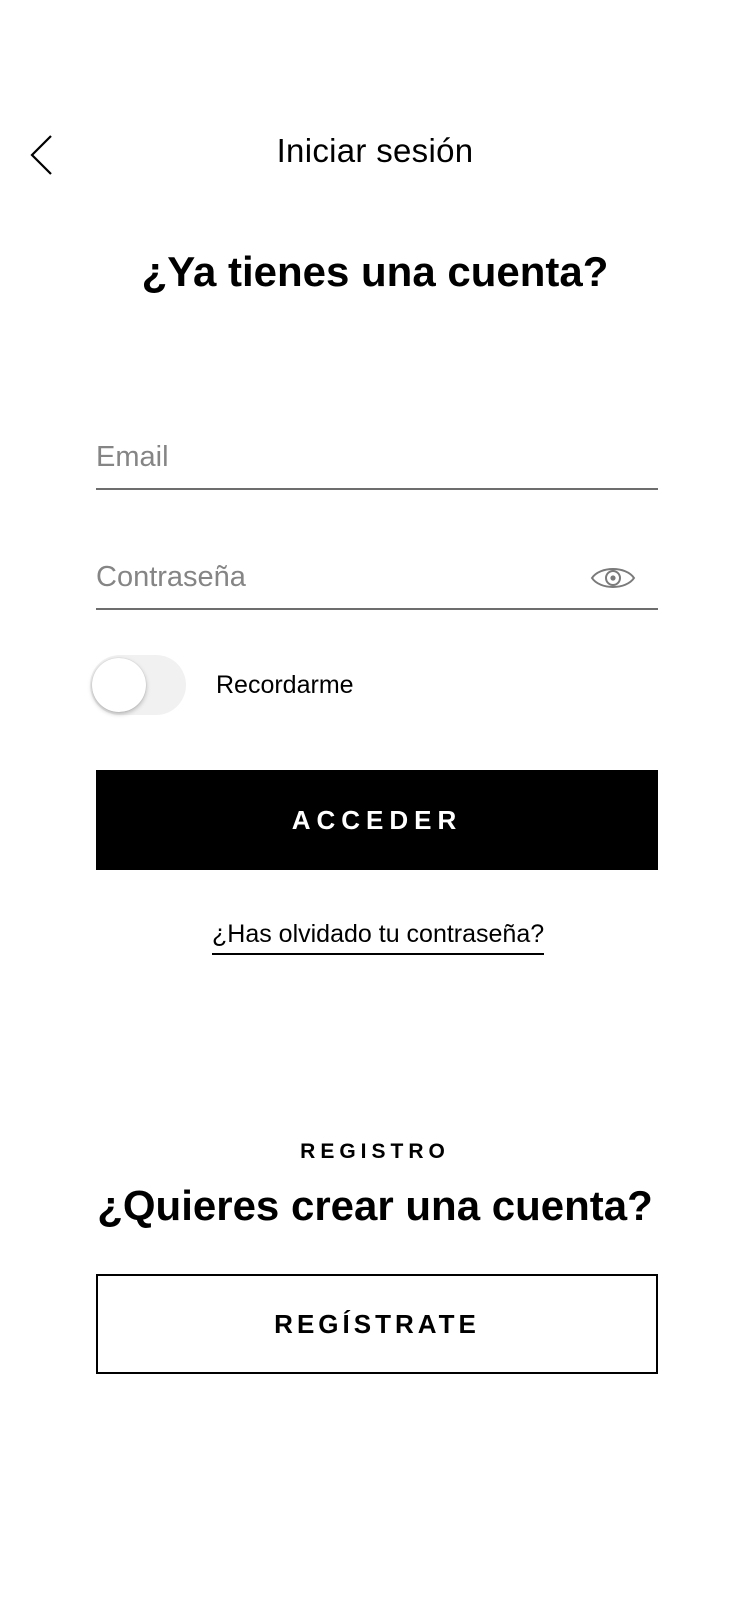  I want to click on page-title: Iniciar sesión, so click(375, 150).